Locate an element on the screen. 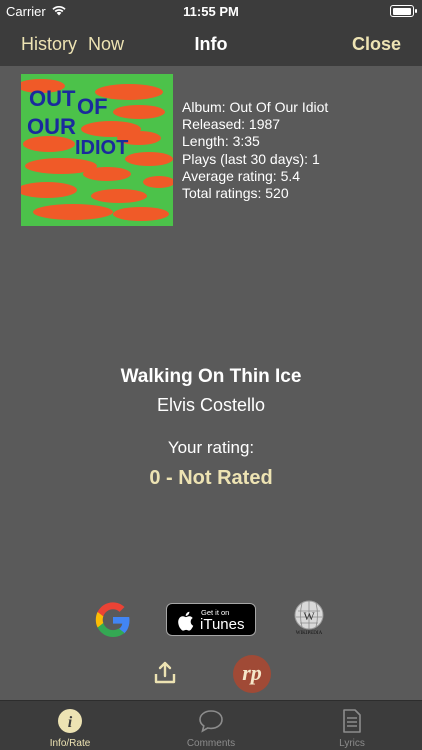  tab-info-rate: i Info/Rate is located at coordinates (70, 725).